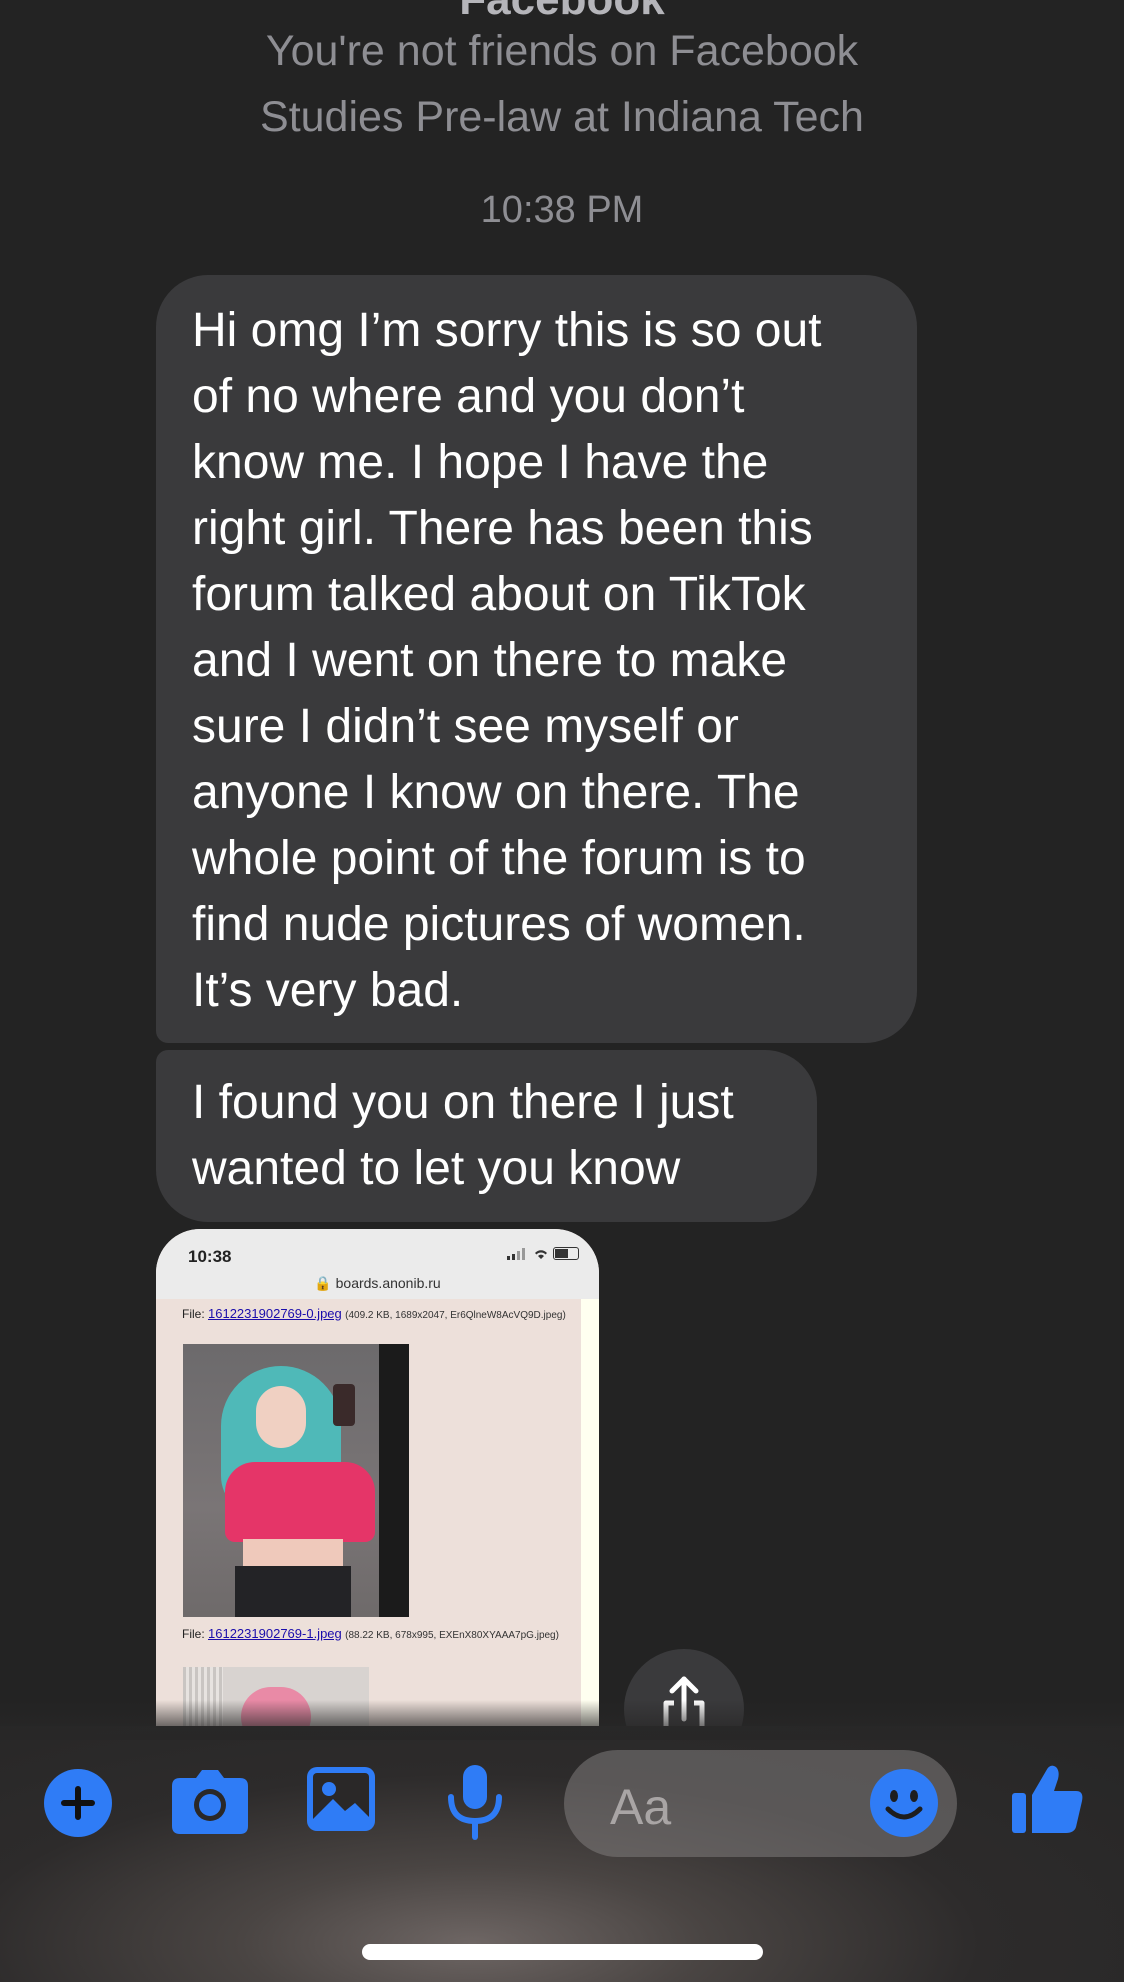 The height and width of the screenshot is (1982, 1124). What do you see at coordinates (591, 1512) in the screenshot?
I see `attachment-page-margin` at bounding box center [591, 1512].